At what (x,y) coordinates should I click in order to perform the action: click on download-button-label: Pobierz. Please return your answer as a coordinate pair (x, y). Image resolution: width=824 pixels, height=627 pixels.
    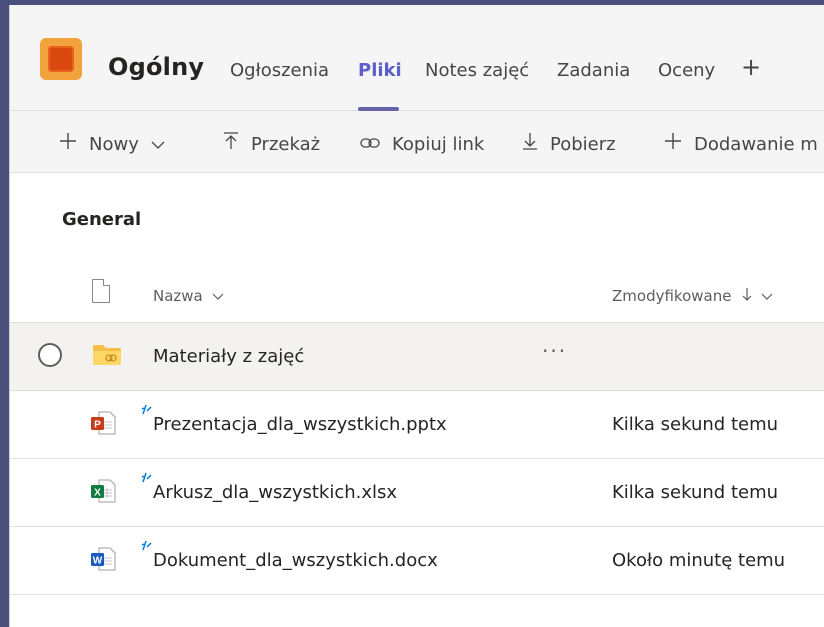
    Looking at the image, I should click on (583, 144).